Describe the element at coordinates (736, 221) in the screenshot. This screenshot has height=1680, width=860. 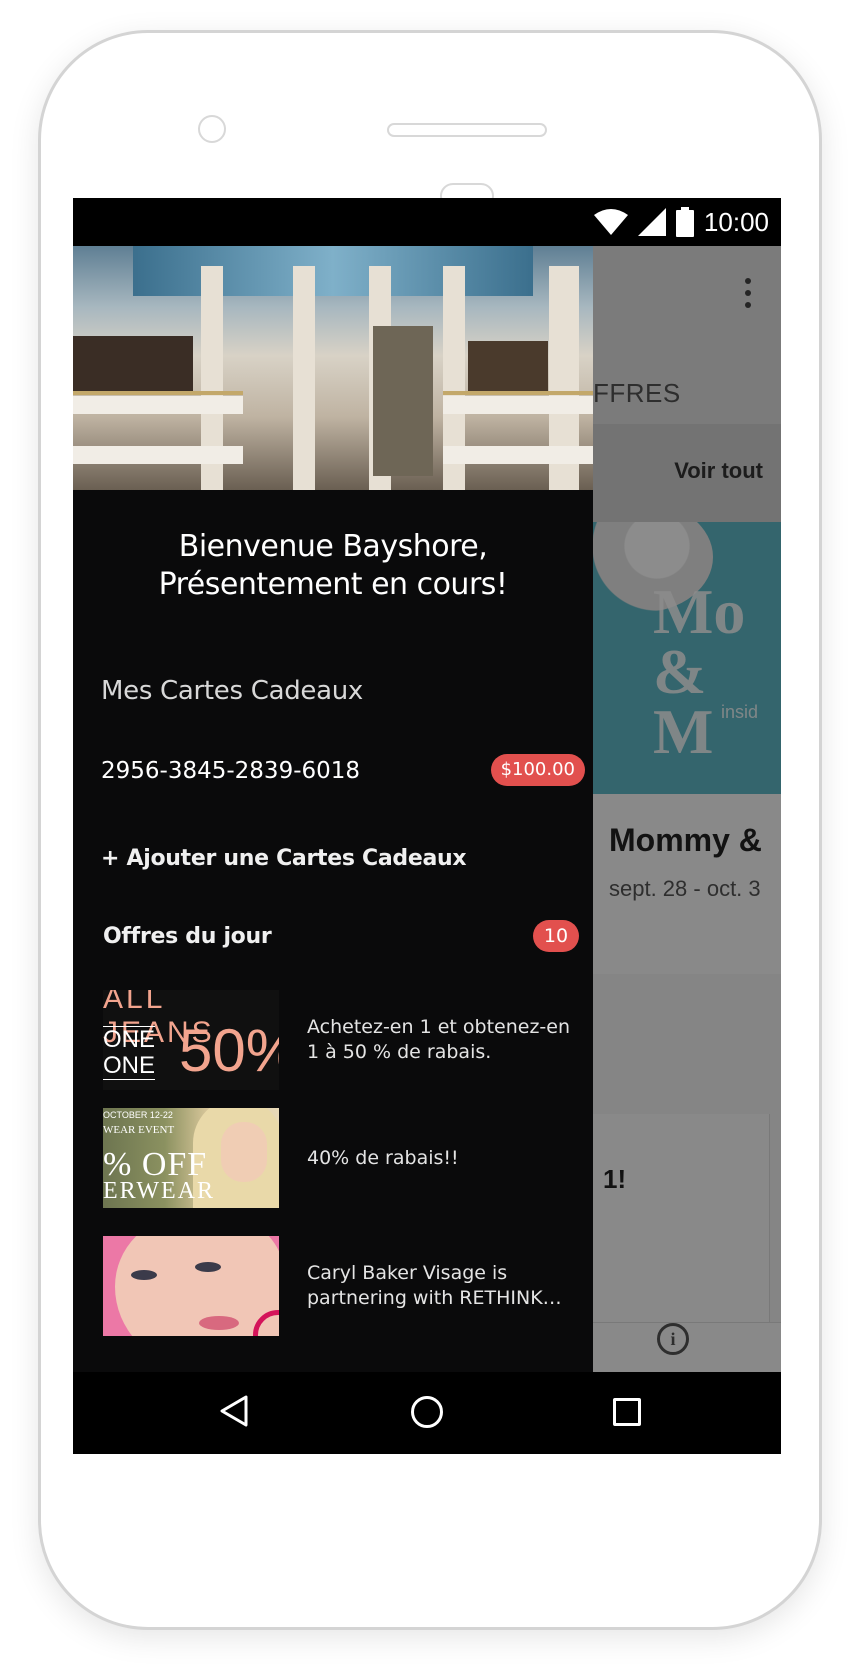
I see `status-time: 10:00` at that location.